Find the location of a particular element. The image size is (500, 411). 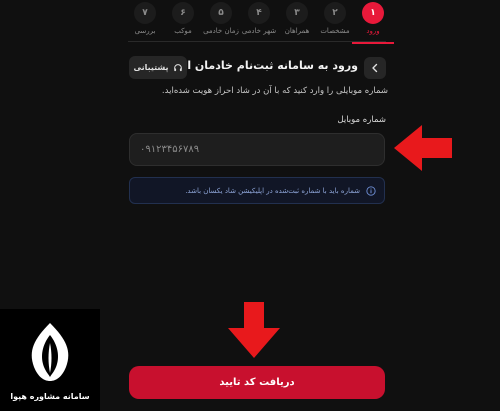

step-label: مشخصات is located at coordinates (335, 31).